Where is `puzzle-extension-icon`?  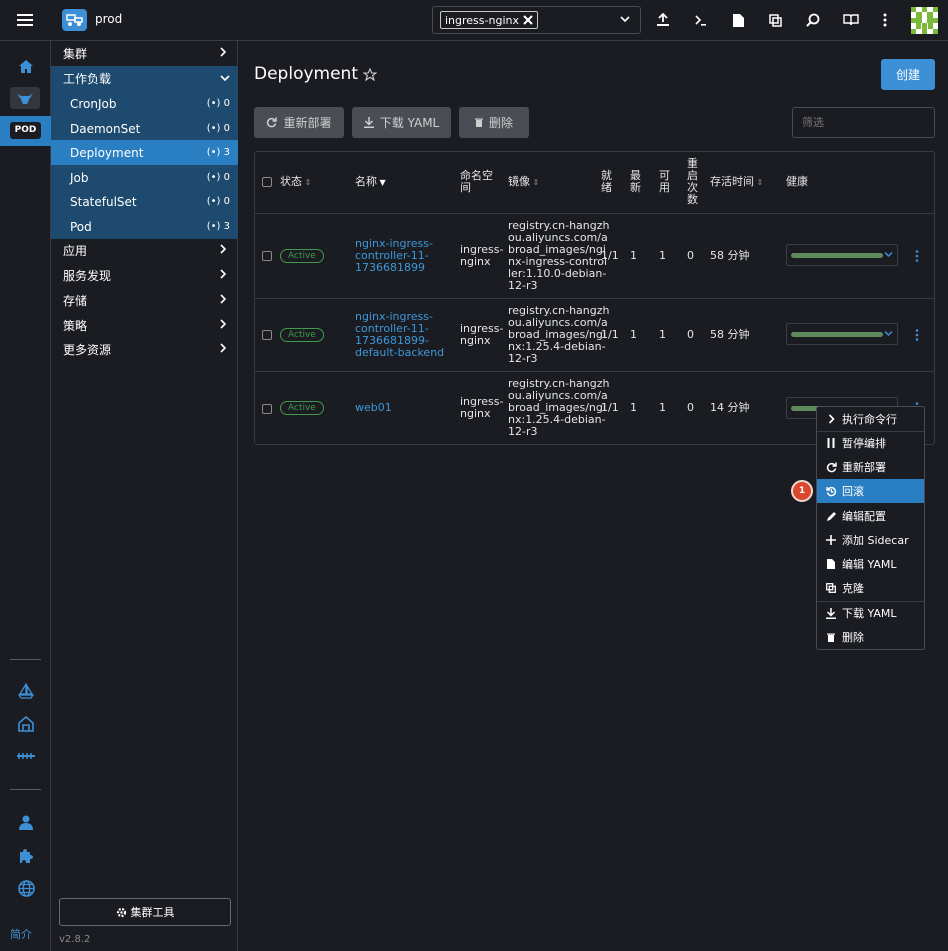
puzzle-extension-icon is located at coordinates (26, 856).